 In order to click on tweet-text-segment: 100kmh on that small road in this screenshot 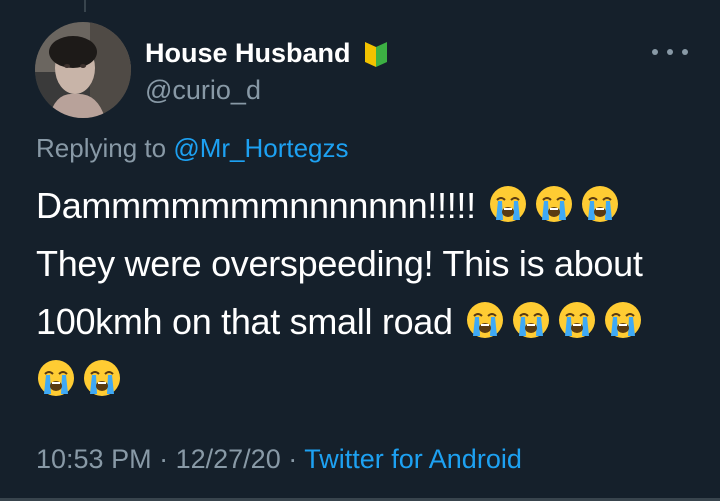, I will do `click(244, 321)`.